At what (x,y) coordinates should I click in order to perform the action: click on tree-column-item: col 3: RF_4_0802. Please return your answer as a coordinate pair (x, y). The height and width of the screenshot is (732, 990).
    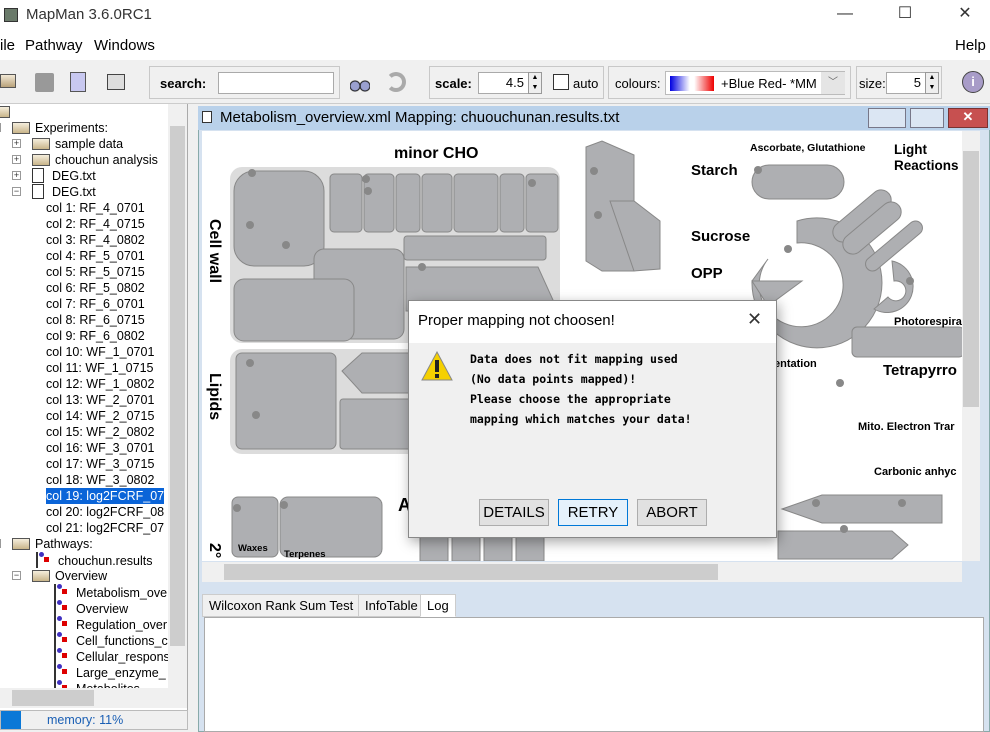
    Looking at the image, I should click on (95, 240).